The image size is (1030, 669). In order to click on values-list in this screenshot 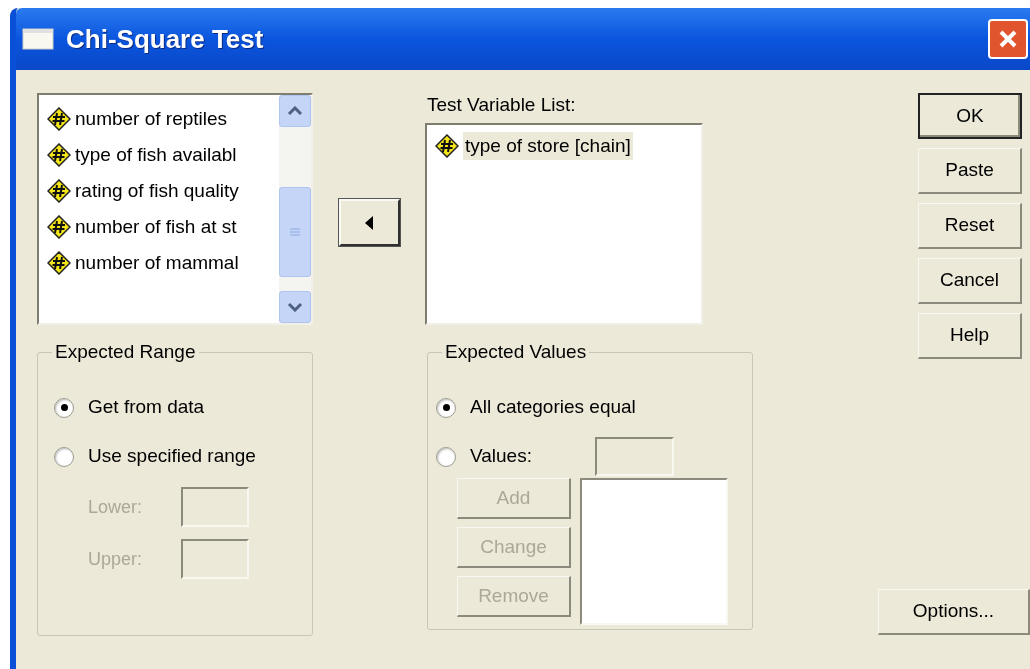, I will do `click(654, 551)`.